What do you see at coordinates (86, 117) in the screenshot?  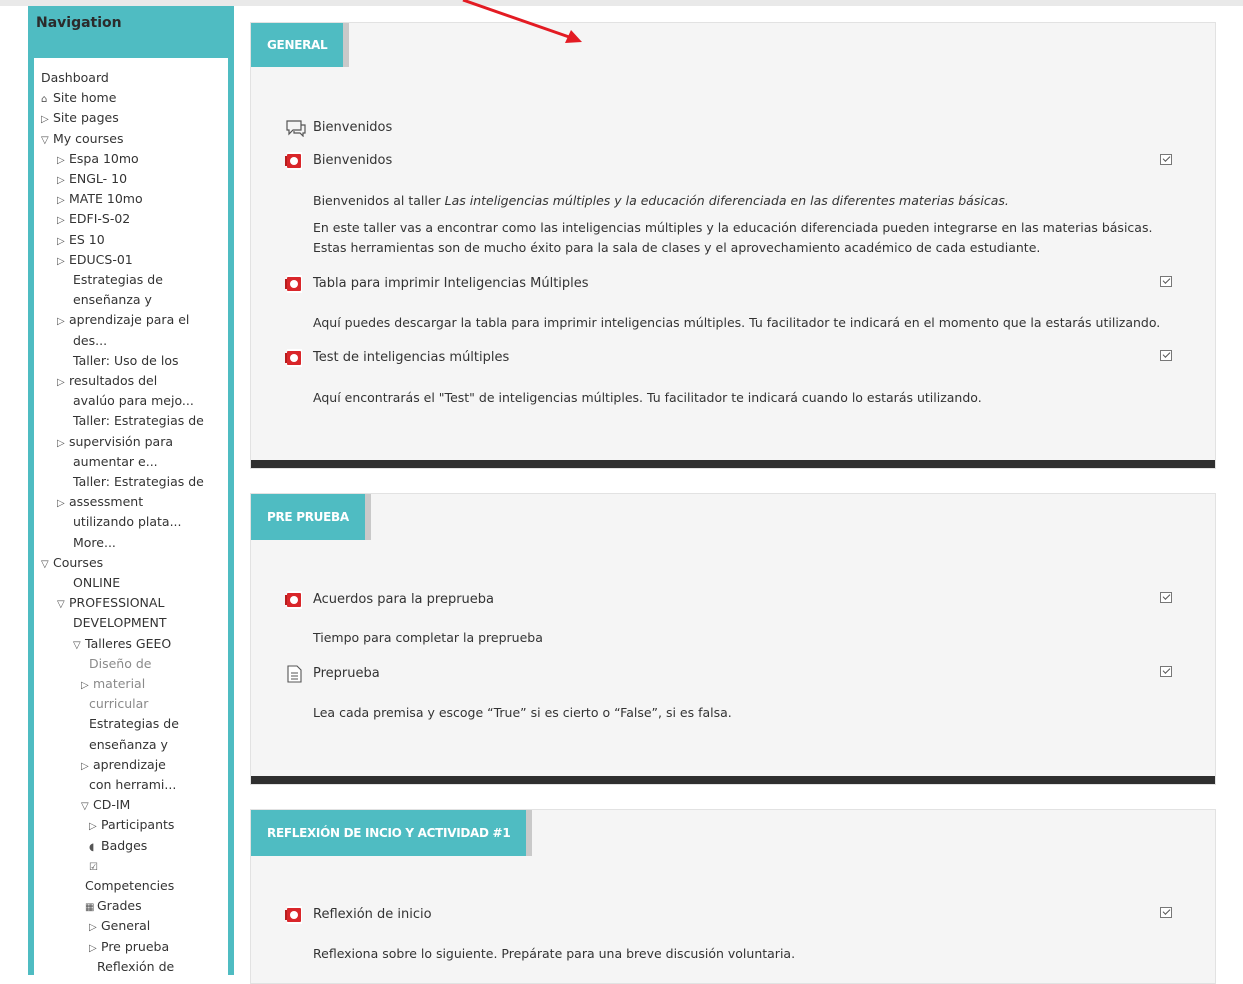 I see `nav-item-label: Site pages` at bounding box center [86, 117].